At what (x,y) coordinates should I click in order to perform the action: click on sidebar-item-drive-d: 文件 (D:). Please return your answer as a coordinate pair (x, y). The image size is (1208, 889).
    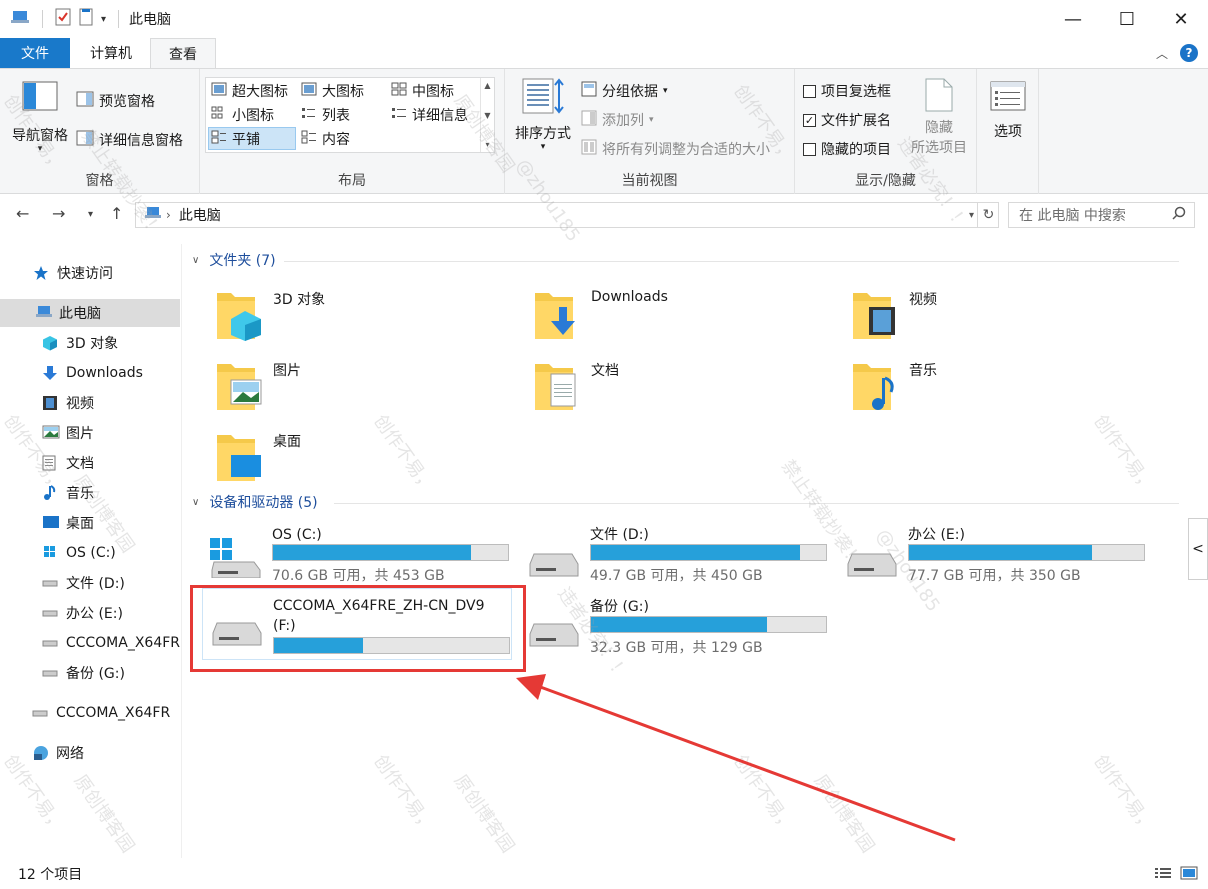
    Looking at the image, I should click on (90, 583).